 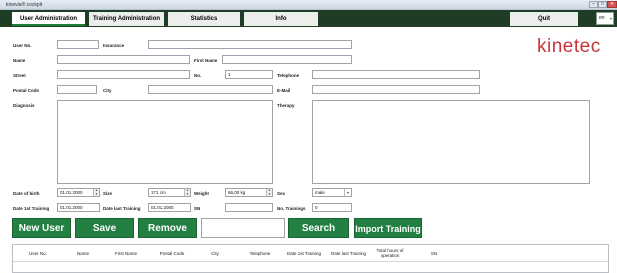 What do you see at coordinates (310, 258) in the screenshot?
I see `user-table` at bounding box center [310, 258].